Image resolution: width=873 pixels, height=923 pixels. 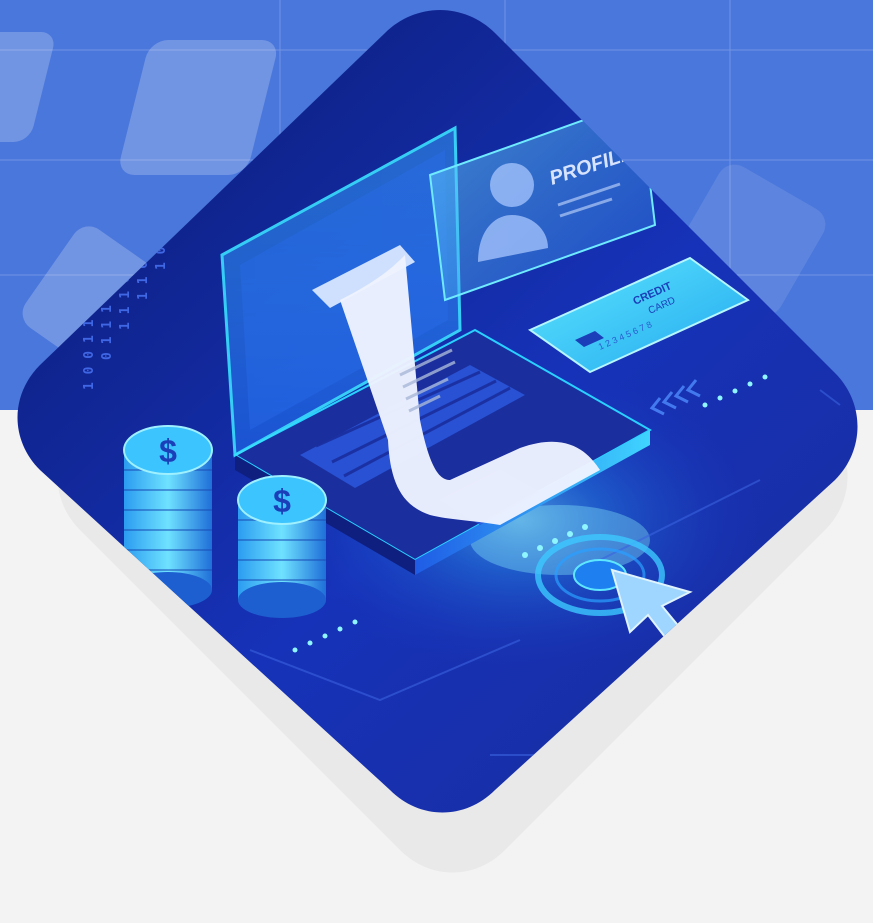 What do you see at coordinates (161, 219) in the screenshot?
I see `binary-column-1: 1 0 1 1 0 1 0` at bounding box center [161, 219].